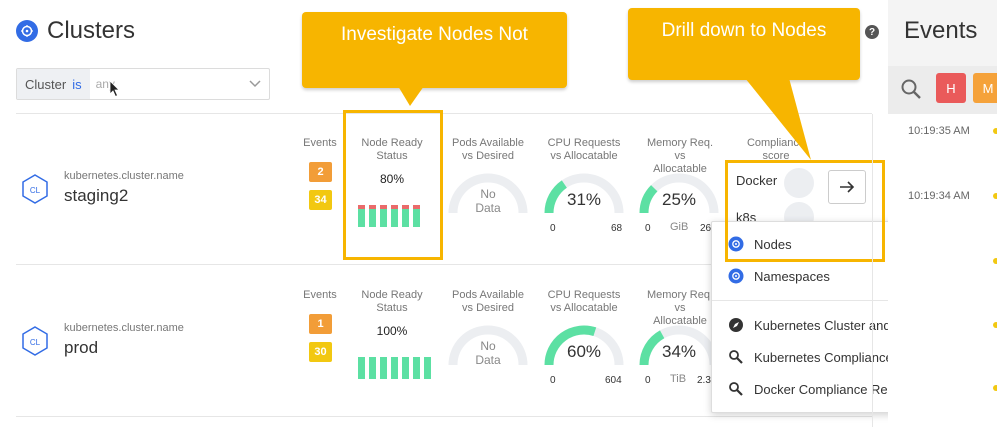 This screenshot has height=427, width=997. I want to click on memory-axis-max: 2.3, so click(704, 380).